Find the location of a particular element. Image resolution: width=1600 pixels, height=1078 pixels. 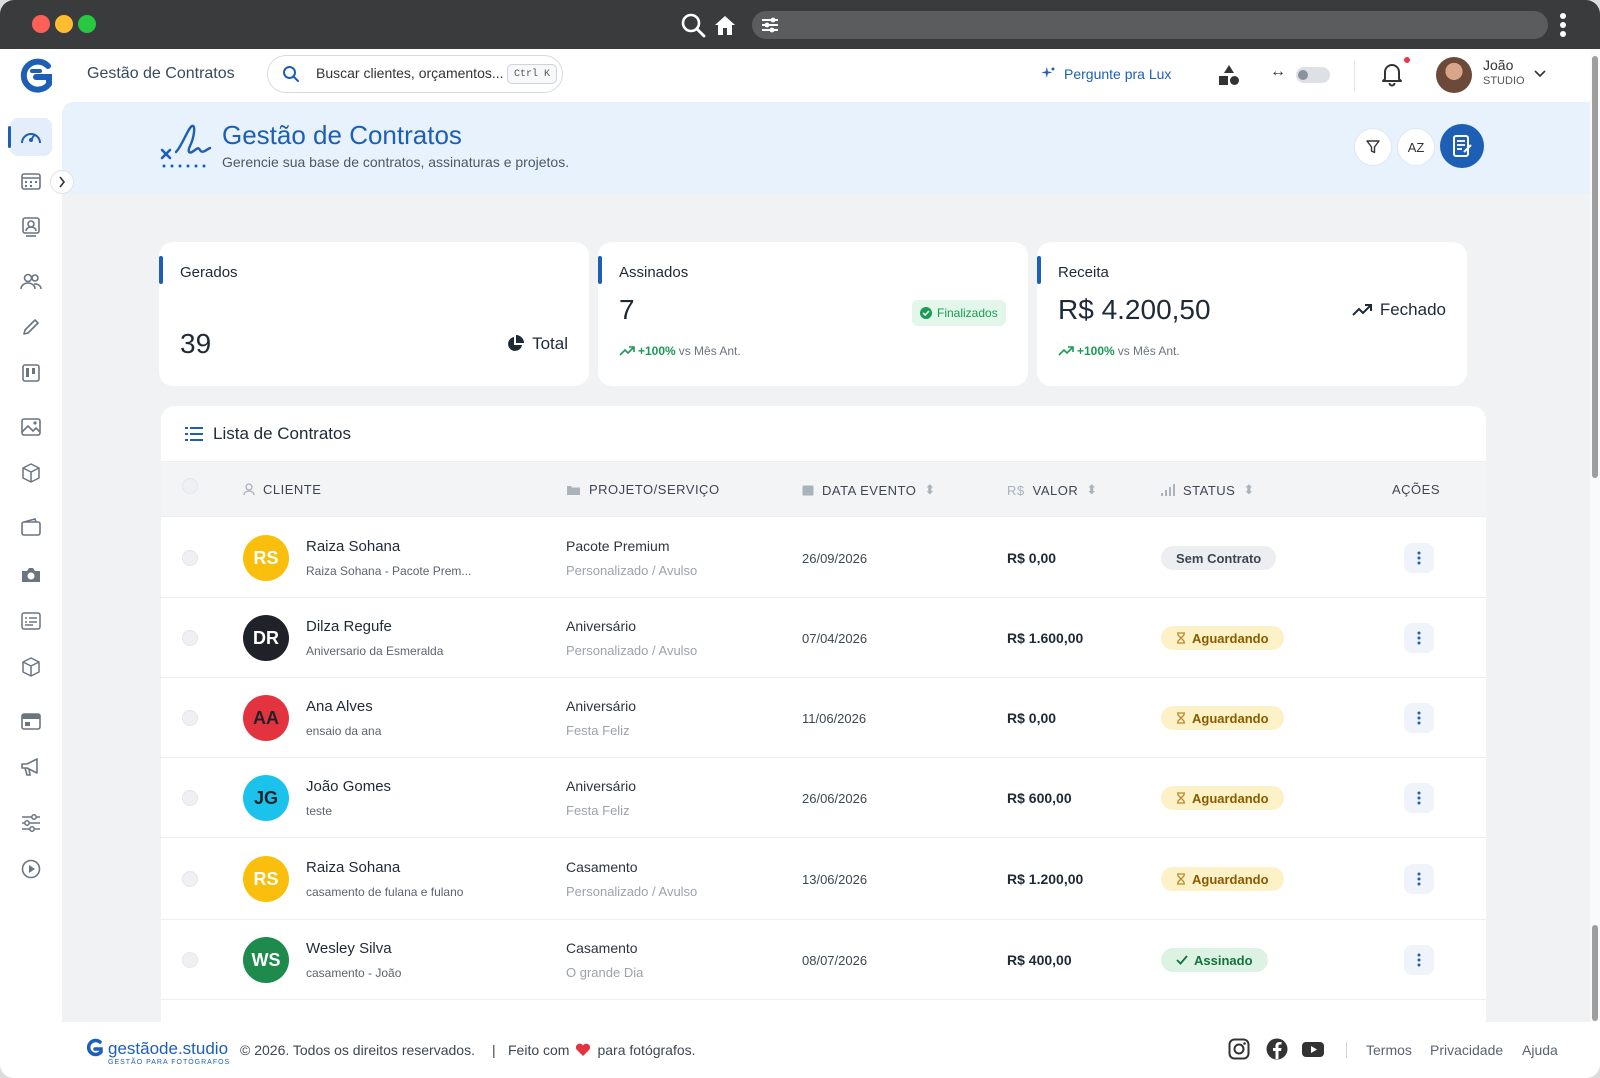

avatar is located at coordinates (1454, 75).